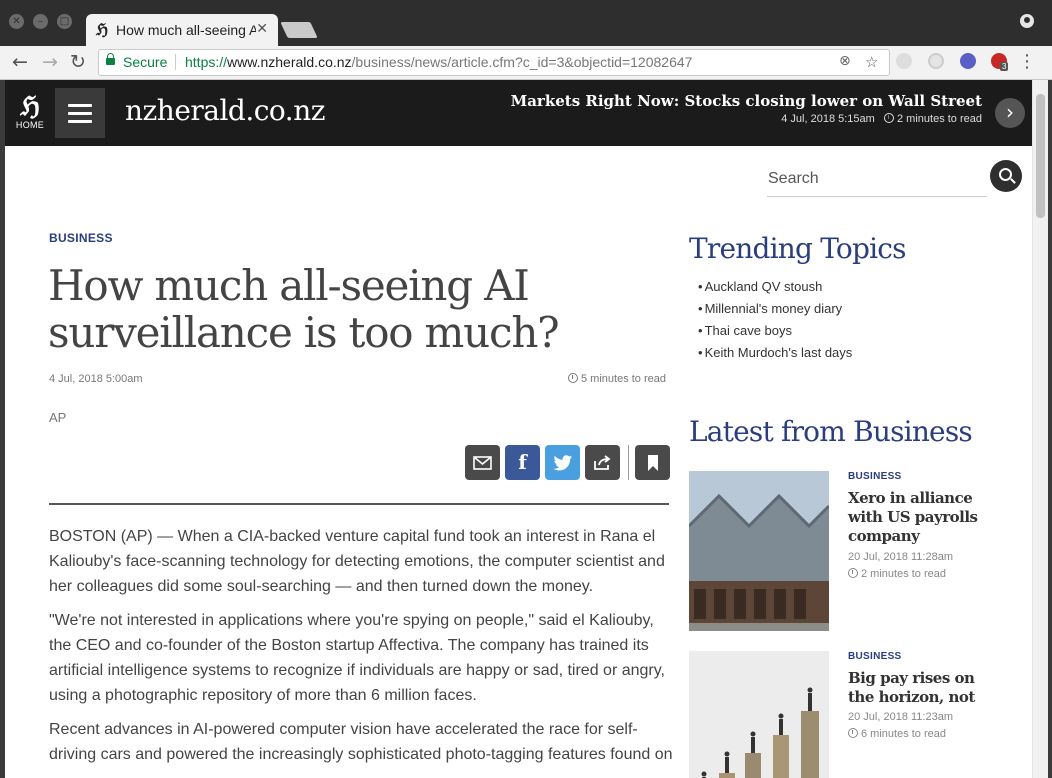 Image resolution: width=1052 pixels, height=778 pixels. I want to click on page-scrollbar, so click(1040, 429).